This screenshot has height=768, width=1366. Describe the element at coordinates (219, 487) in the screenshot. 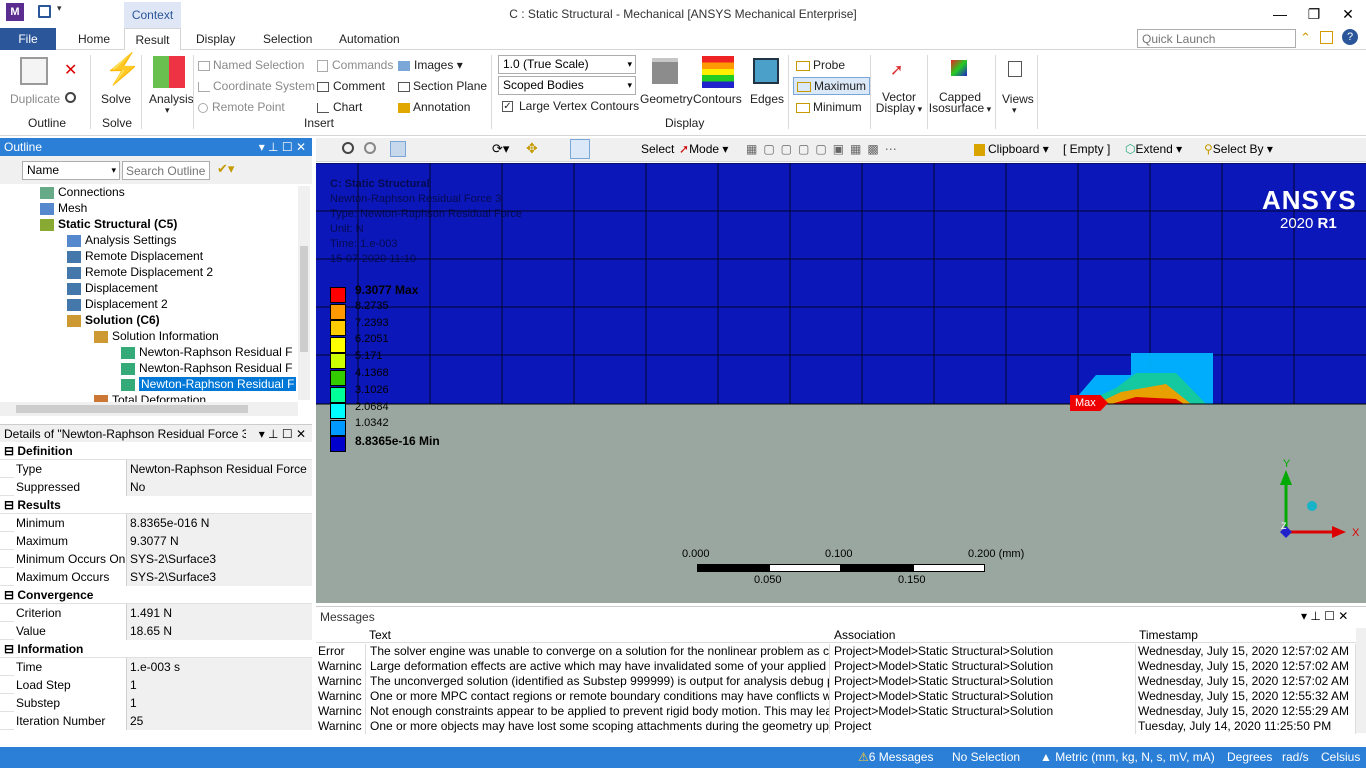

I see `details-value: No` at that location.